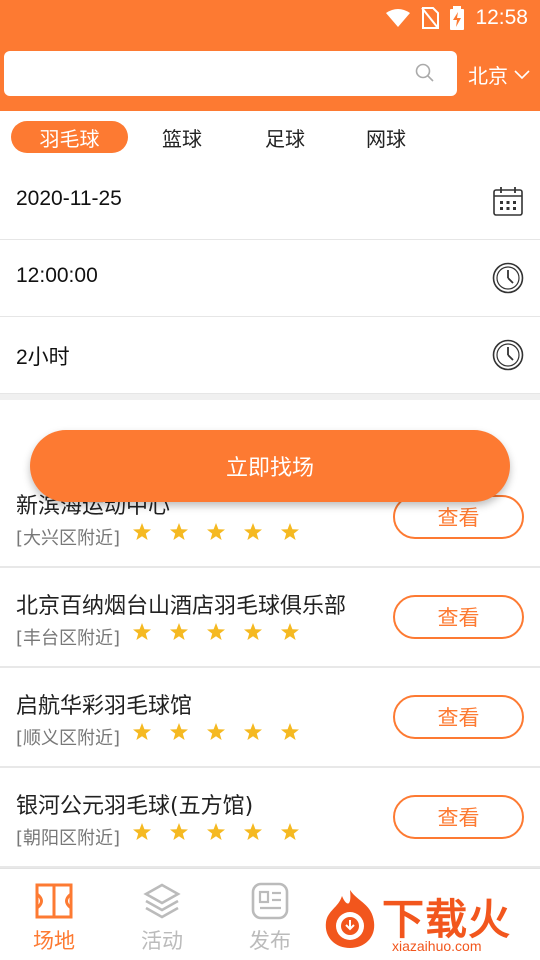  Describe the element at coordinates (68, 638) in the screenshot. I see `venue-area: [丰台区附近]` at that location.